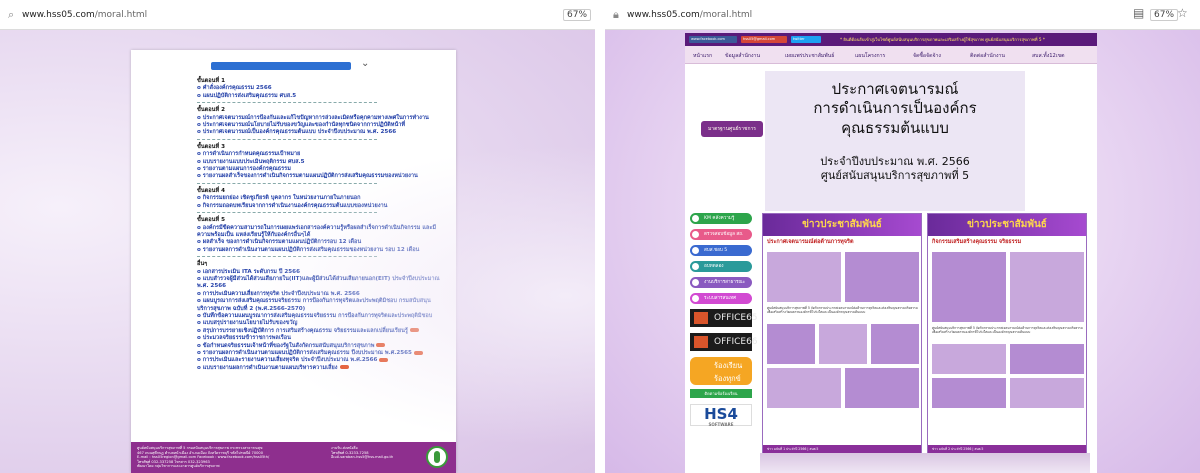 This screenshot has height=473, width=1200. What do you see at coordinates (319, 162) in the screenshot?
I see `document-link: o แบบรายงานแบบประเมินพฤติกรรม ศบส.5` at bounding box center [319, 162].